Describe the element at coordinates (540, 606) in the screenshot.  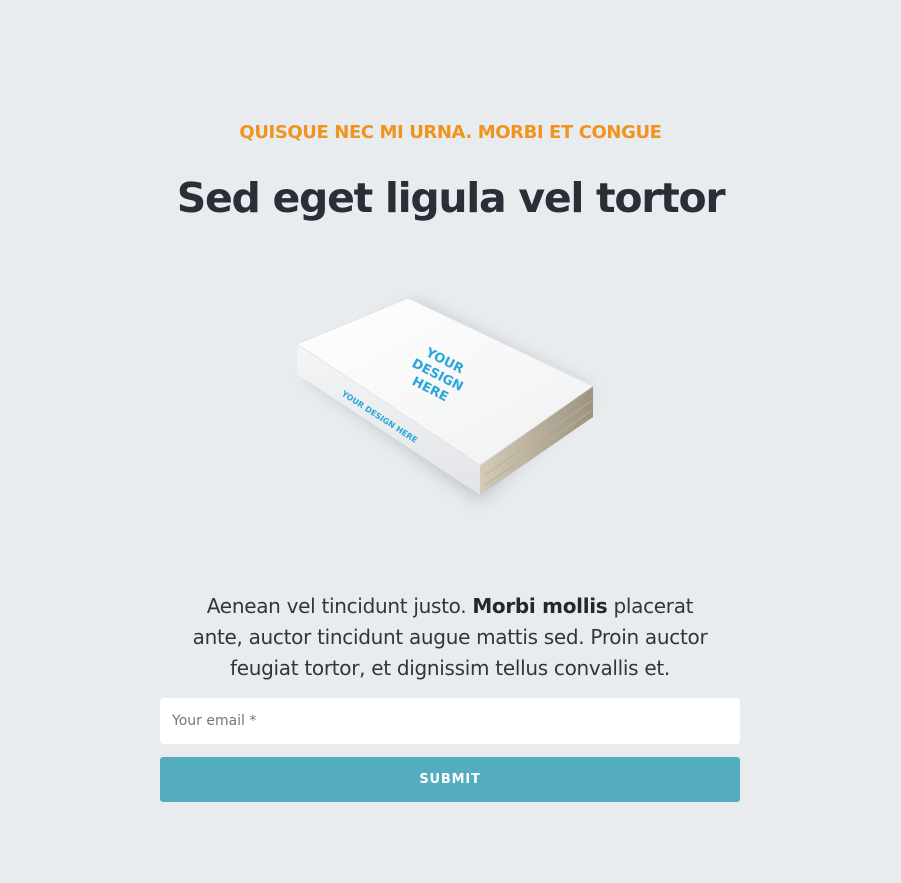
I see `description-bold: Morbi mollis` at that location.